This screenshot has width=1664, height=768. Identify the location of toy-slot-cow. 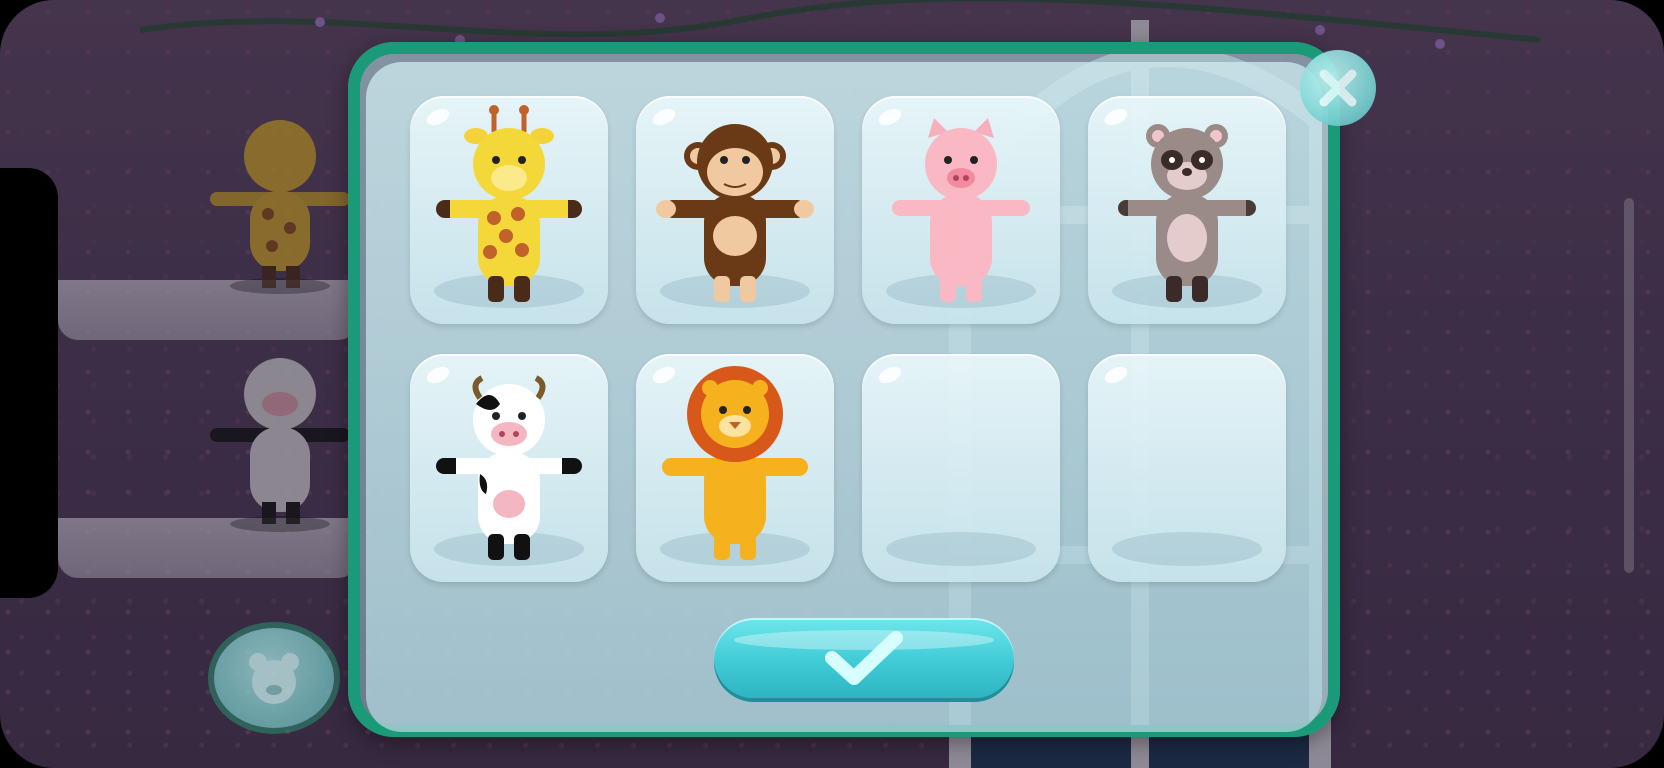
(509, 468).